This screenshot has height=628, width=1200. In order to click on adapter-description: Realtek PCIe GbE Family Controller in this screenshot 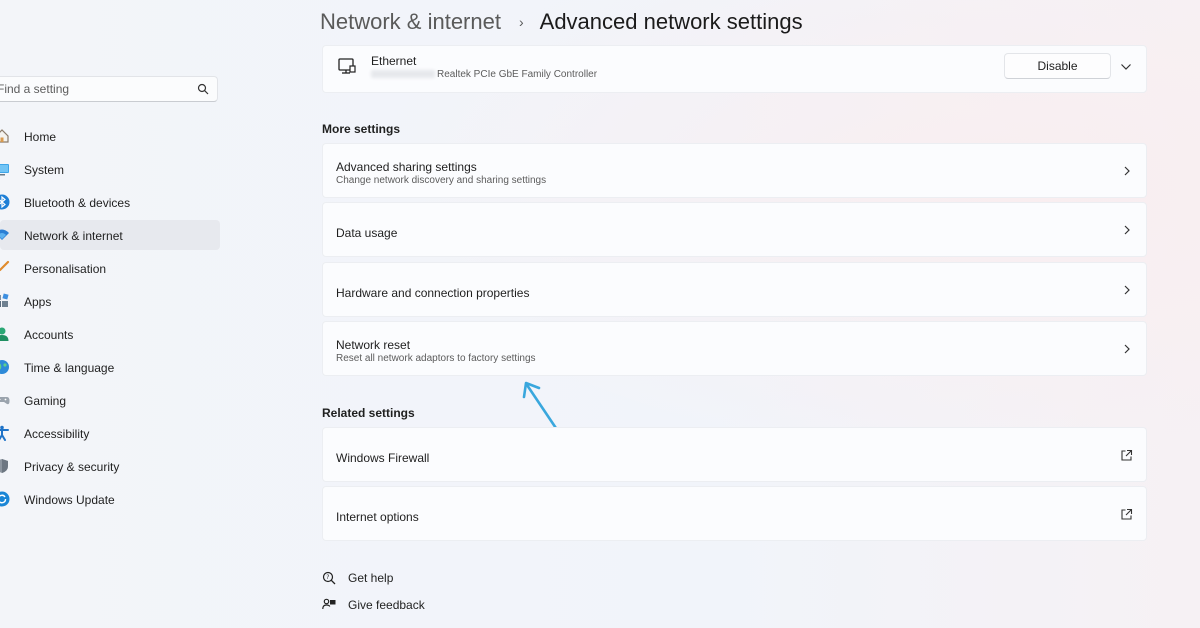, I will do `click(517, 74)`.